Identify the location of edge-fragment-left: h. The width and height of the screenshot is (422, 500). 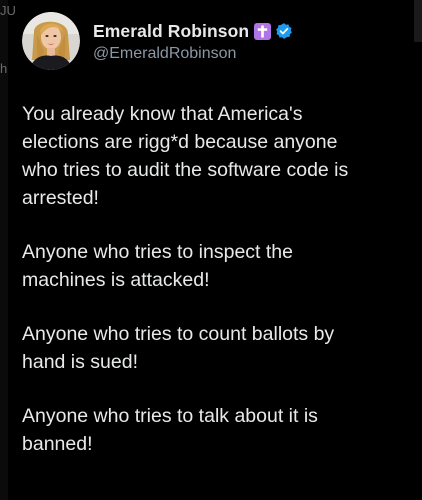
(4, 68).